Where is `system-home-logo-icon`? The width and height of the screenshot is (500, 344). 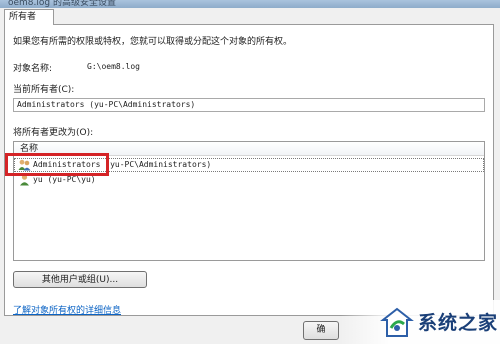
system-home-logo-icon is located at coordinates (397, 322).